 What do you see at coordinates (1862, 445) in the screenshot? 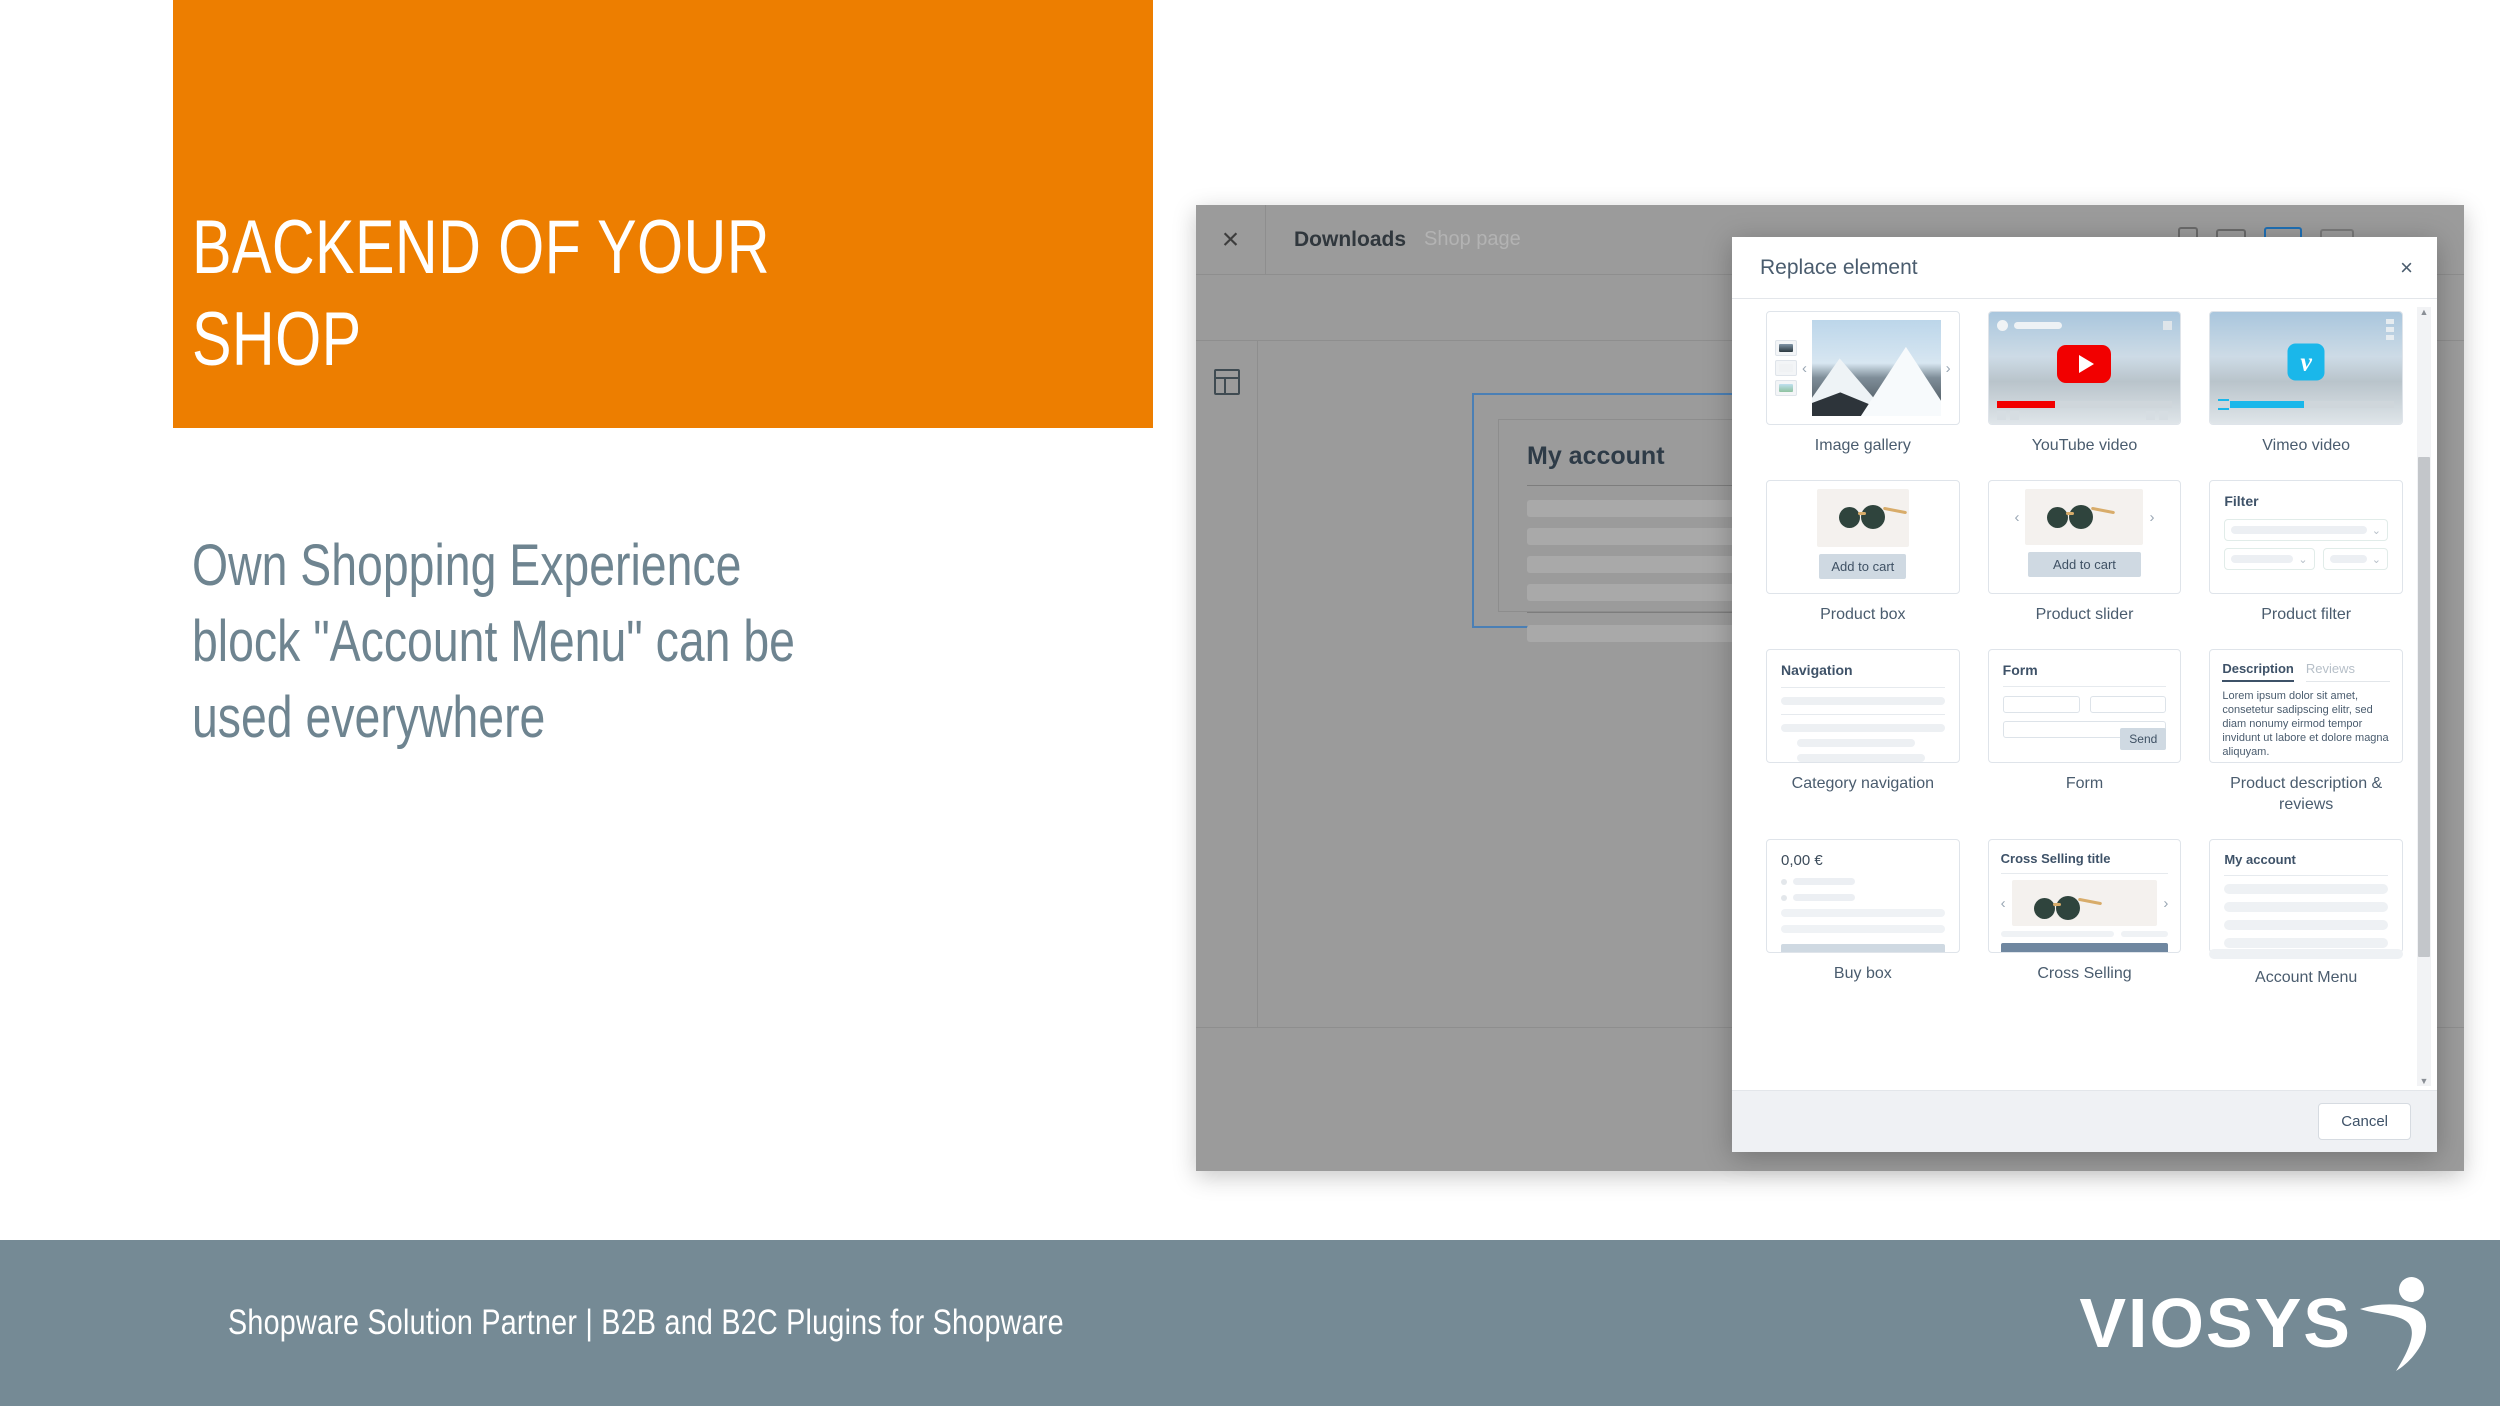
I see `element-caption: Image gallery` at bounding box center [1862, 445].